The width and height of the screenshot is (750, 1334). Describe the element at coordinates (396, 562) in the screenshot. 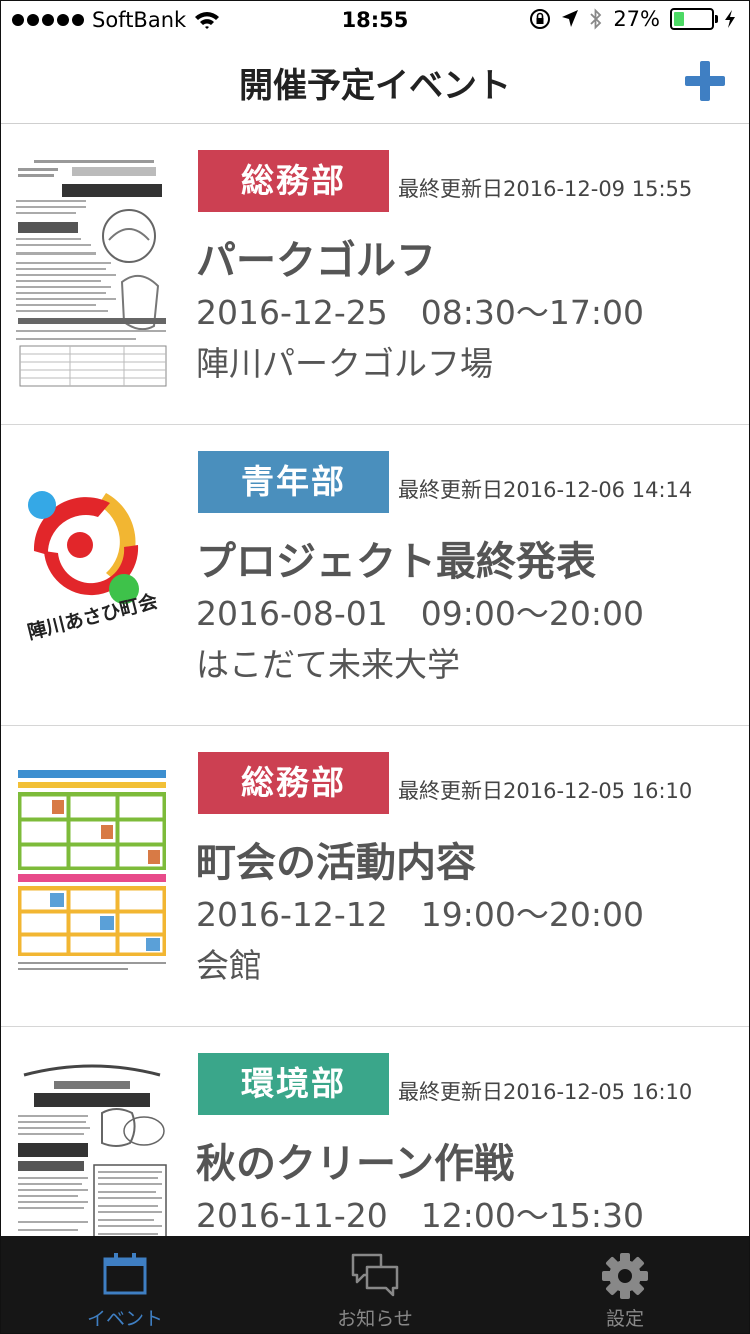

I see `event-title: プロジェクト最終発表` at that location.